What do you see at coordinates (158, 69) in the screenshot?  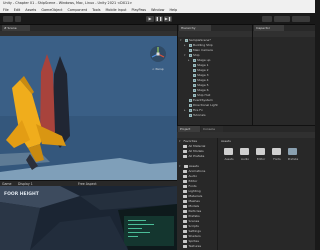 I see `gizmo-label: < Persp` at bounding box center [158, 69].